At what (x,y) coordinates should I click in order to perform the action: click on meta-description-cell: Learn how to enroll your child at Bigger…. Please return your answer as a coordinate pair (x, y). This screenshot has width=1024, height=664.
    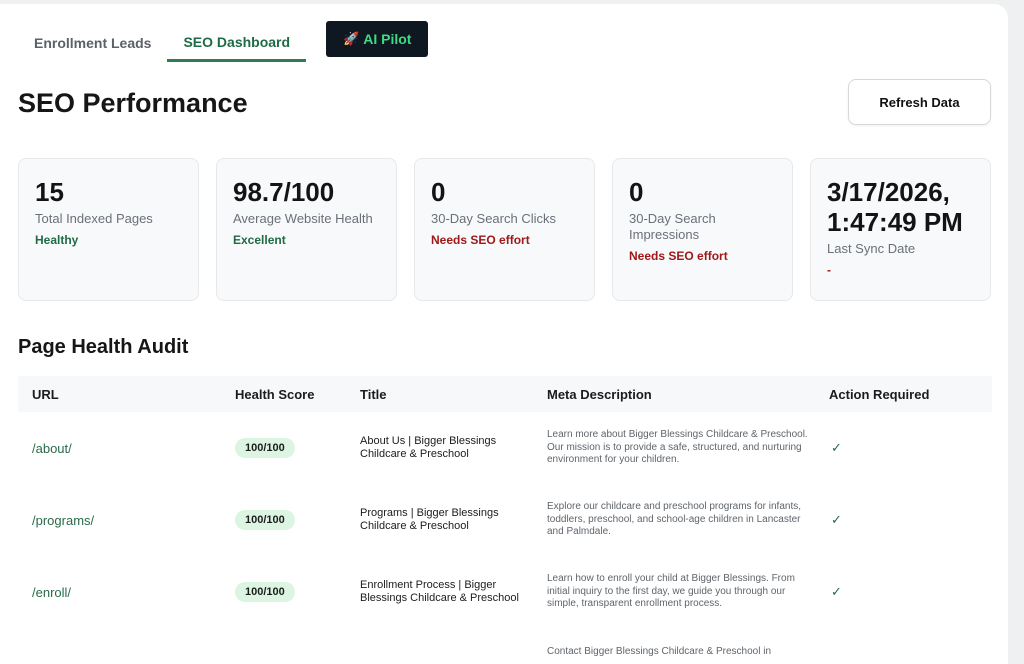
    Looking at the image, I should click on (671, 591).